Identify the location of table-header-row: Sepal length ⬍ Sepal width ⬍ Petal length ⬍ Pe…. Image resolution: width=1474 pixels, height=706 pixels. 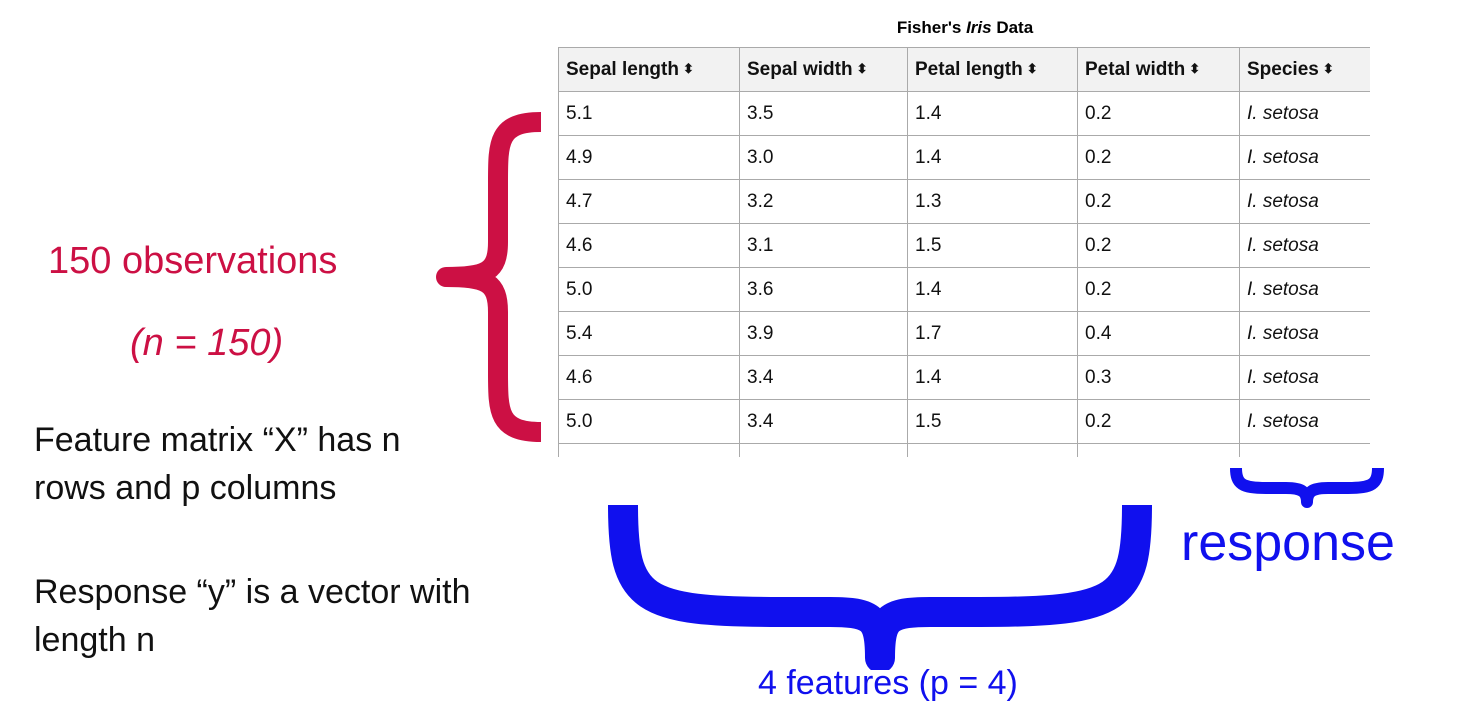
(964, 69).